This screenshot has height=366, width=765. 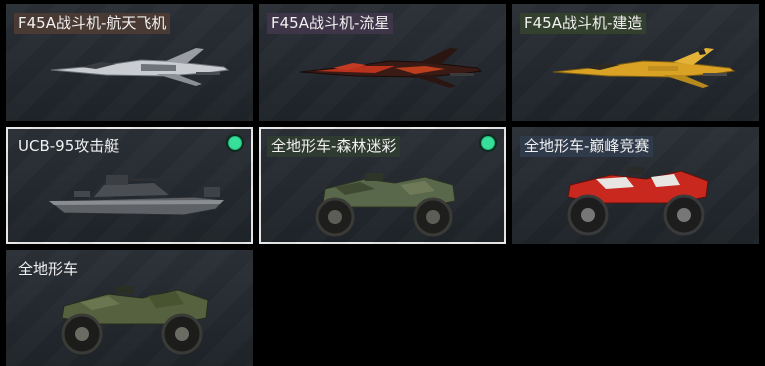 What do you see at coordinates (330, 23) in the screenshot?
I see `vehicle-name: F45A战斗机-流星` at bounding box center [330, 23].